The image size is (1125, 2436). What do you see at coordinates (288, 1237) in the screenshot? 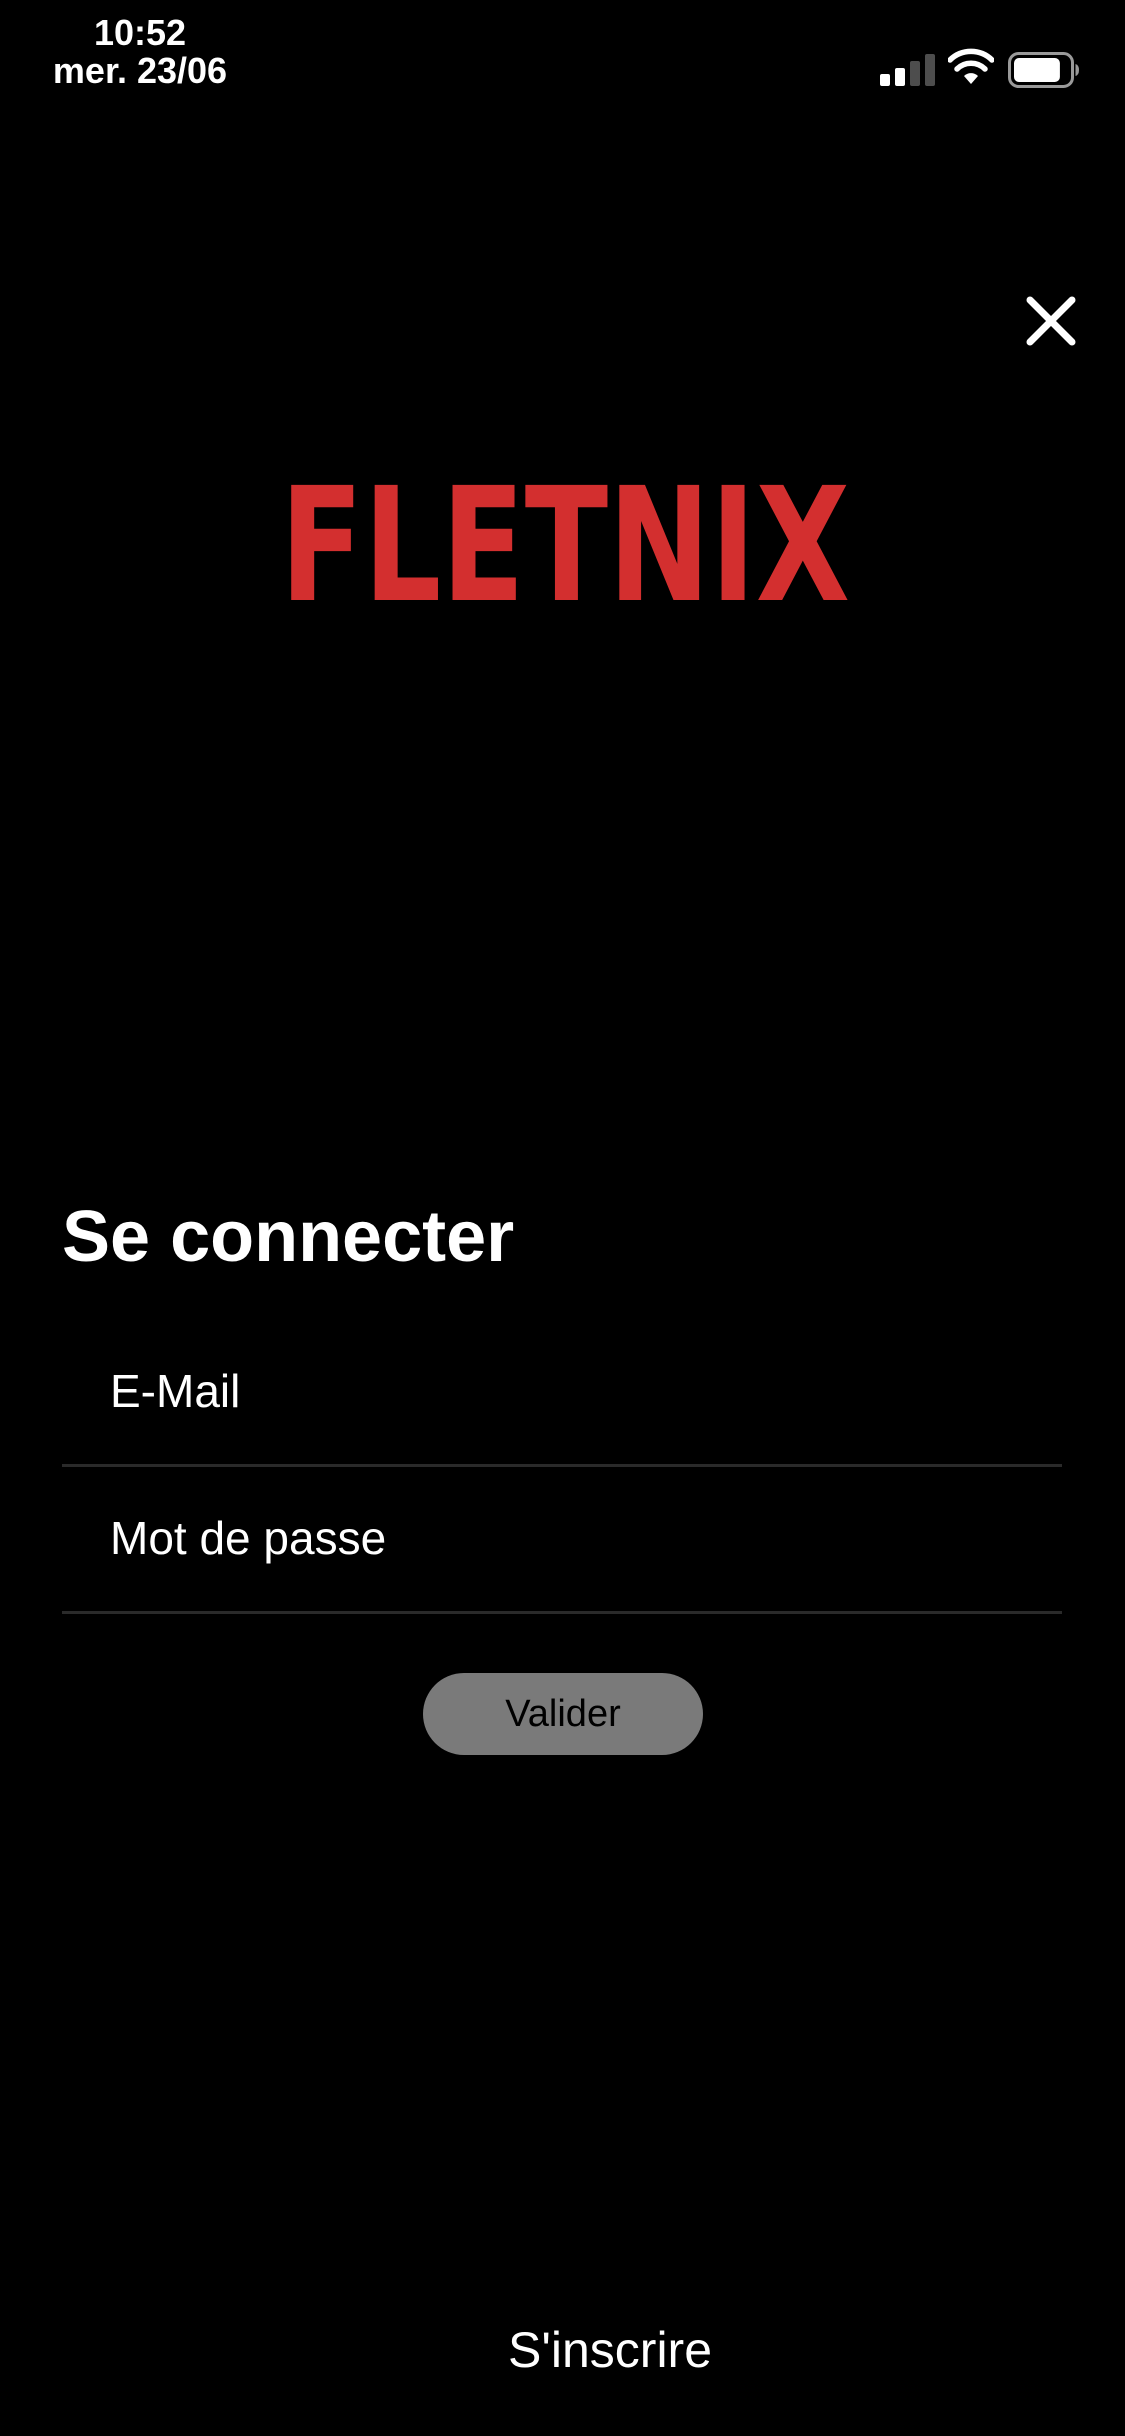
I see `page-title: Se connecter` at bounding box center [288, 1237].